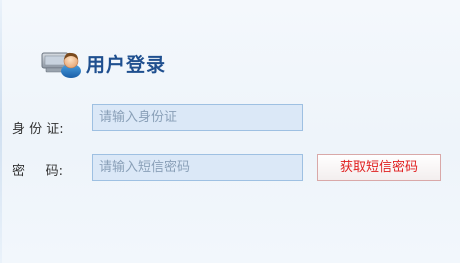  Describe the element at coordinates (38, 129) in the screenshot. I see `id-card-label: 身 份 证:` at that location.